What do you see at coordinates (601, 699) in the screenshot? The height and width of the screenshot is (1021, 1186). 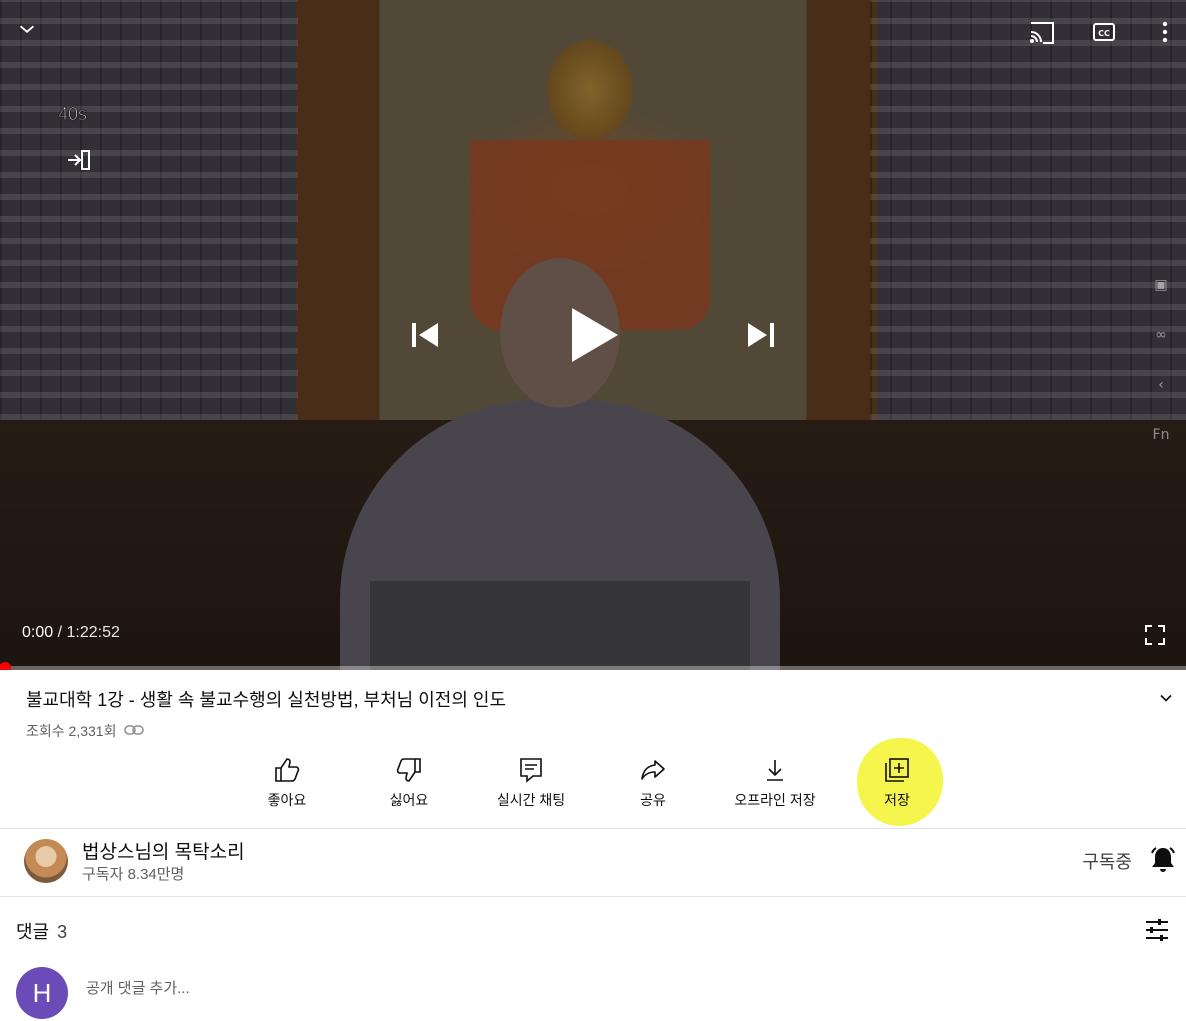 I see `video-title-row: 불교대학 1강 - 생활 속 불교수행의 실천방법, 부처님 이전의 인도` at bounding box center [601, 699].